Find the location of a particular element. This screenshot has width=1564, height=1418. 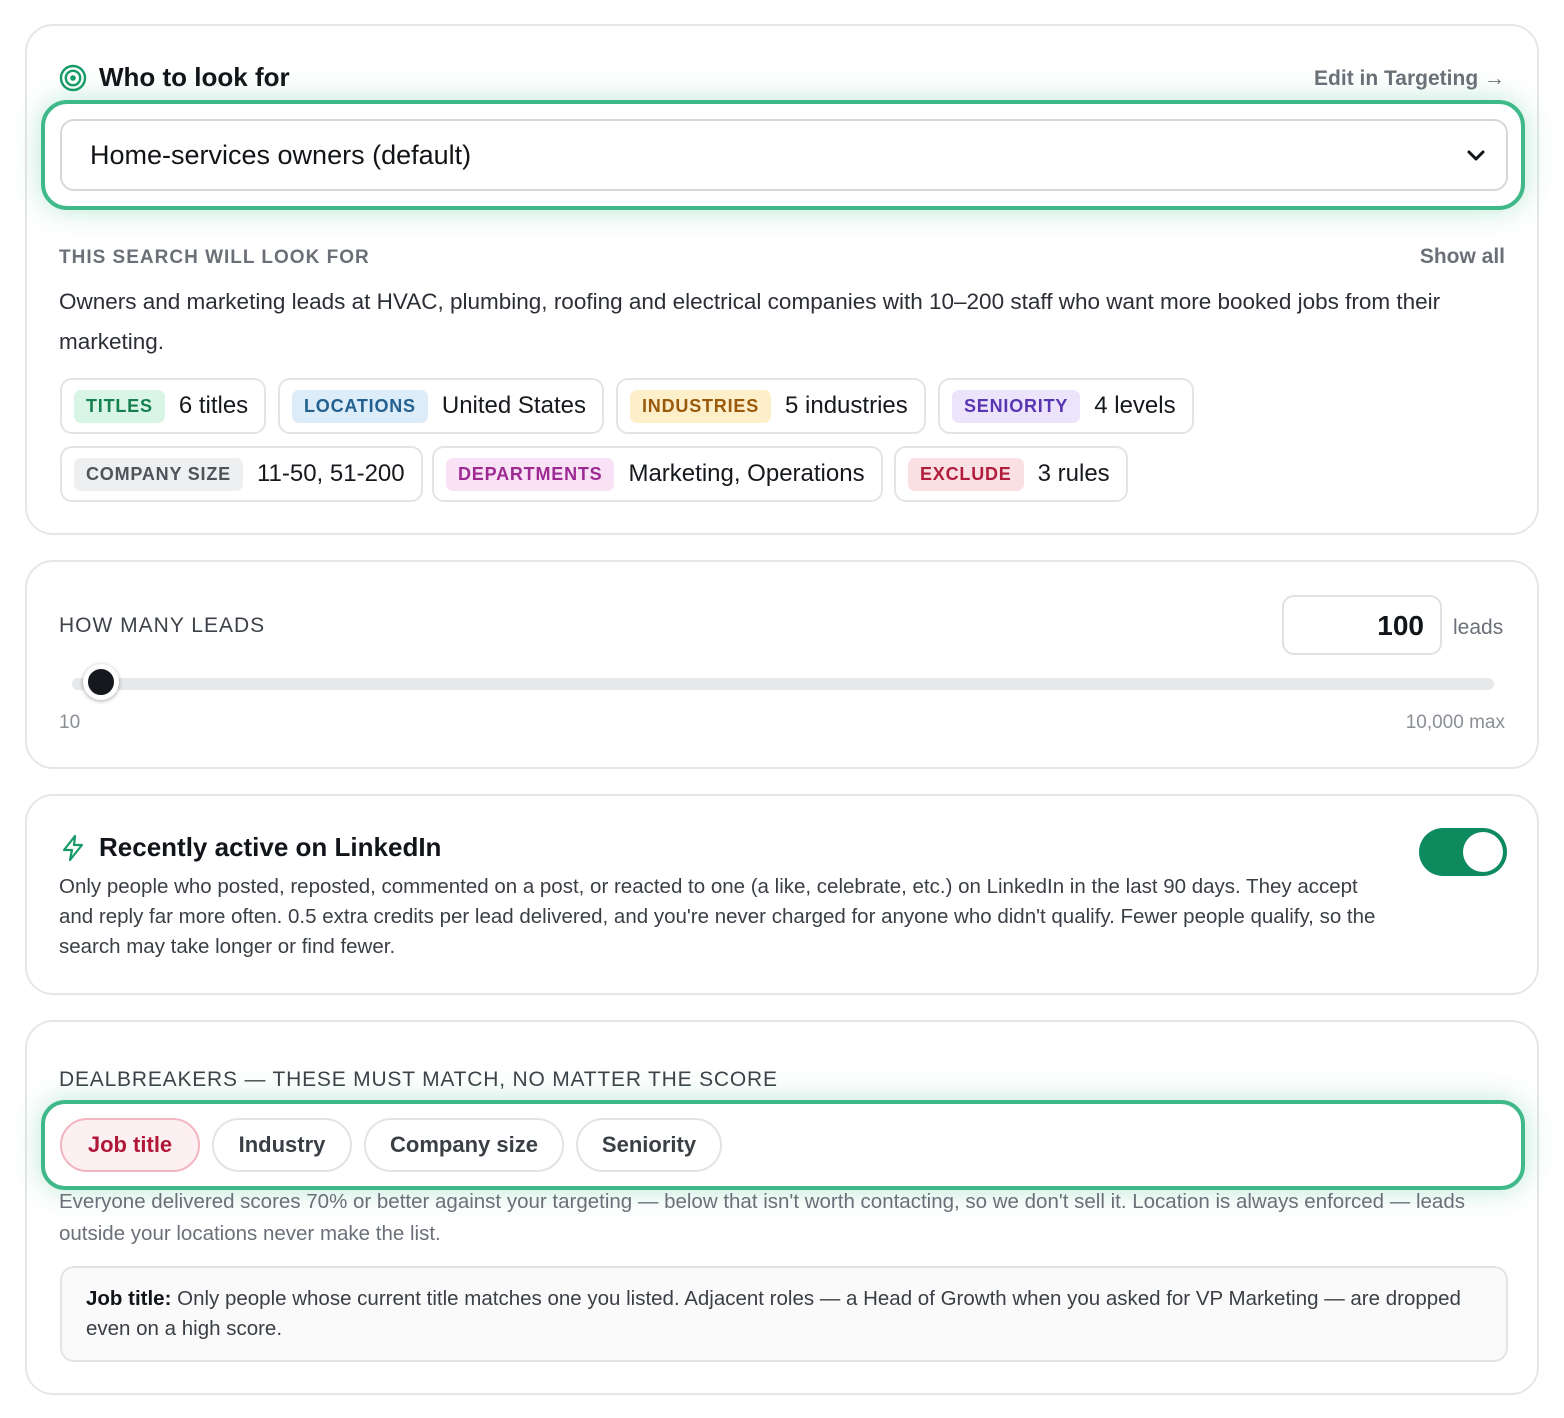

dealbreaker-pill-company-size: Company size is located at coordinates (464, 1145).